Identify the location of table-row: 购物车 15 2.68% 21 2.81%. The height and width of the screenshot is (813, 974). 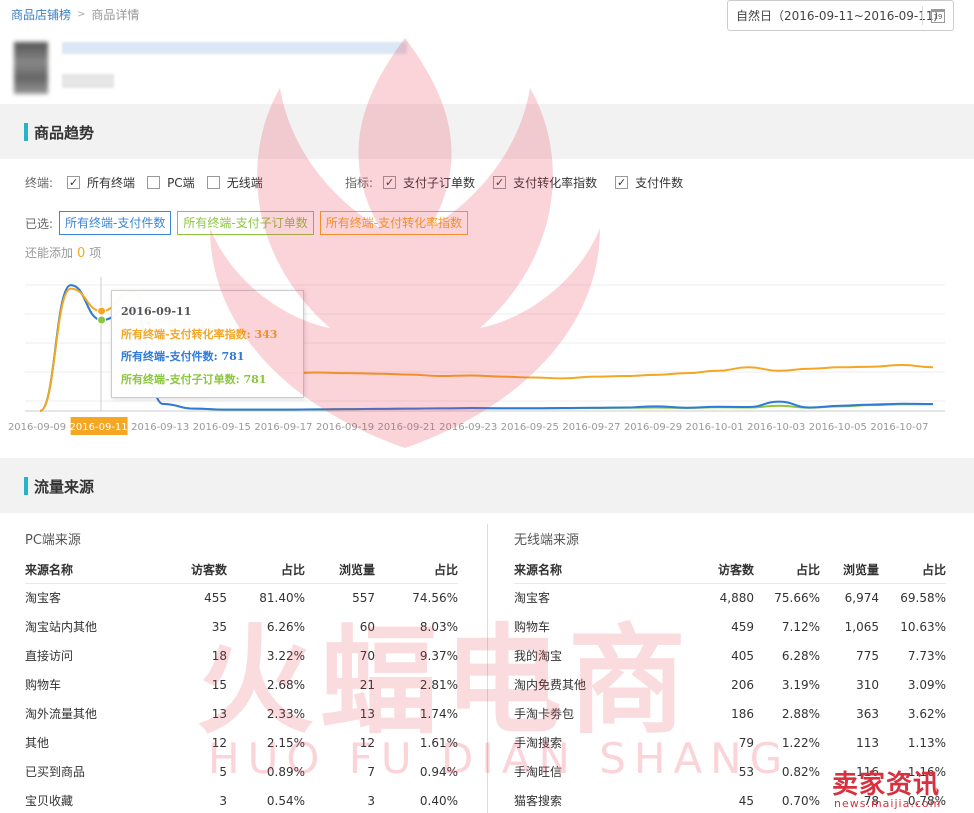
(241, 684).